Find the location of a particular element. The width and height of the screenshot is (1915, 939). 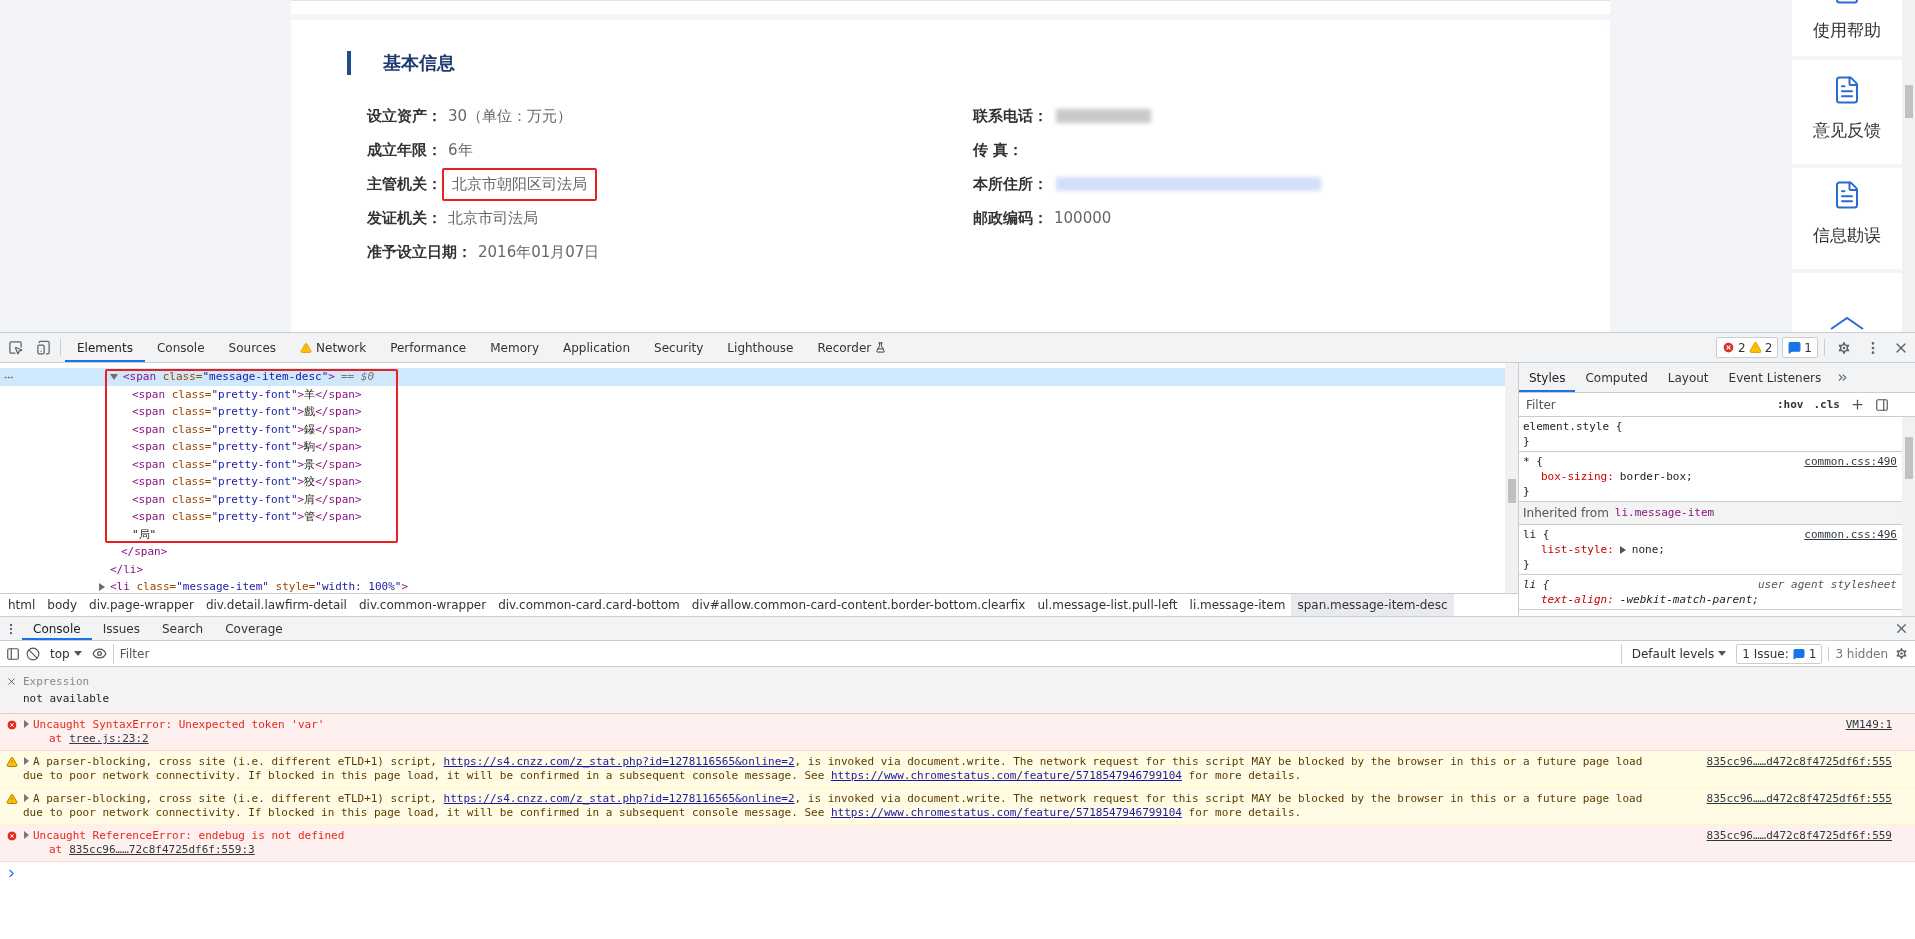

dom-node: <span class="message-item-desc"> is located at coordinates (229, 377).